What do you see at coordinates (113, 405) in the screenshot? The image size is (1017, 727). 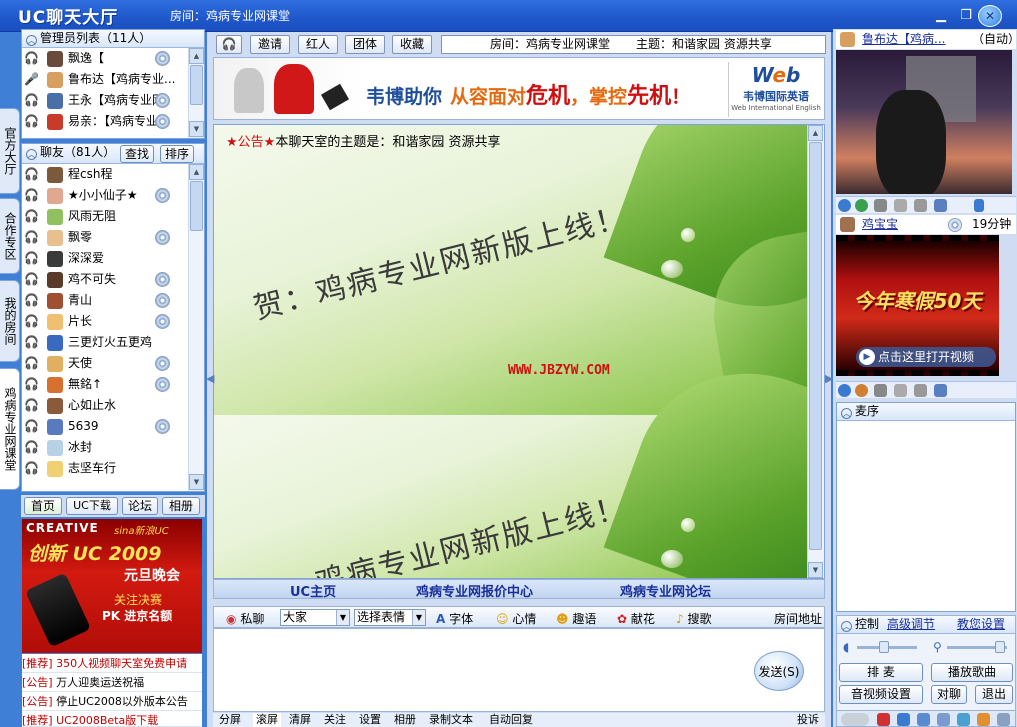 I see `friend-row: 🎧 心如止水` at bounding box center [113, 405].